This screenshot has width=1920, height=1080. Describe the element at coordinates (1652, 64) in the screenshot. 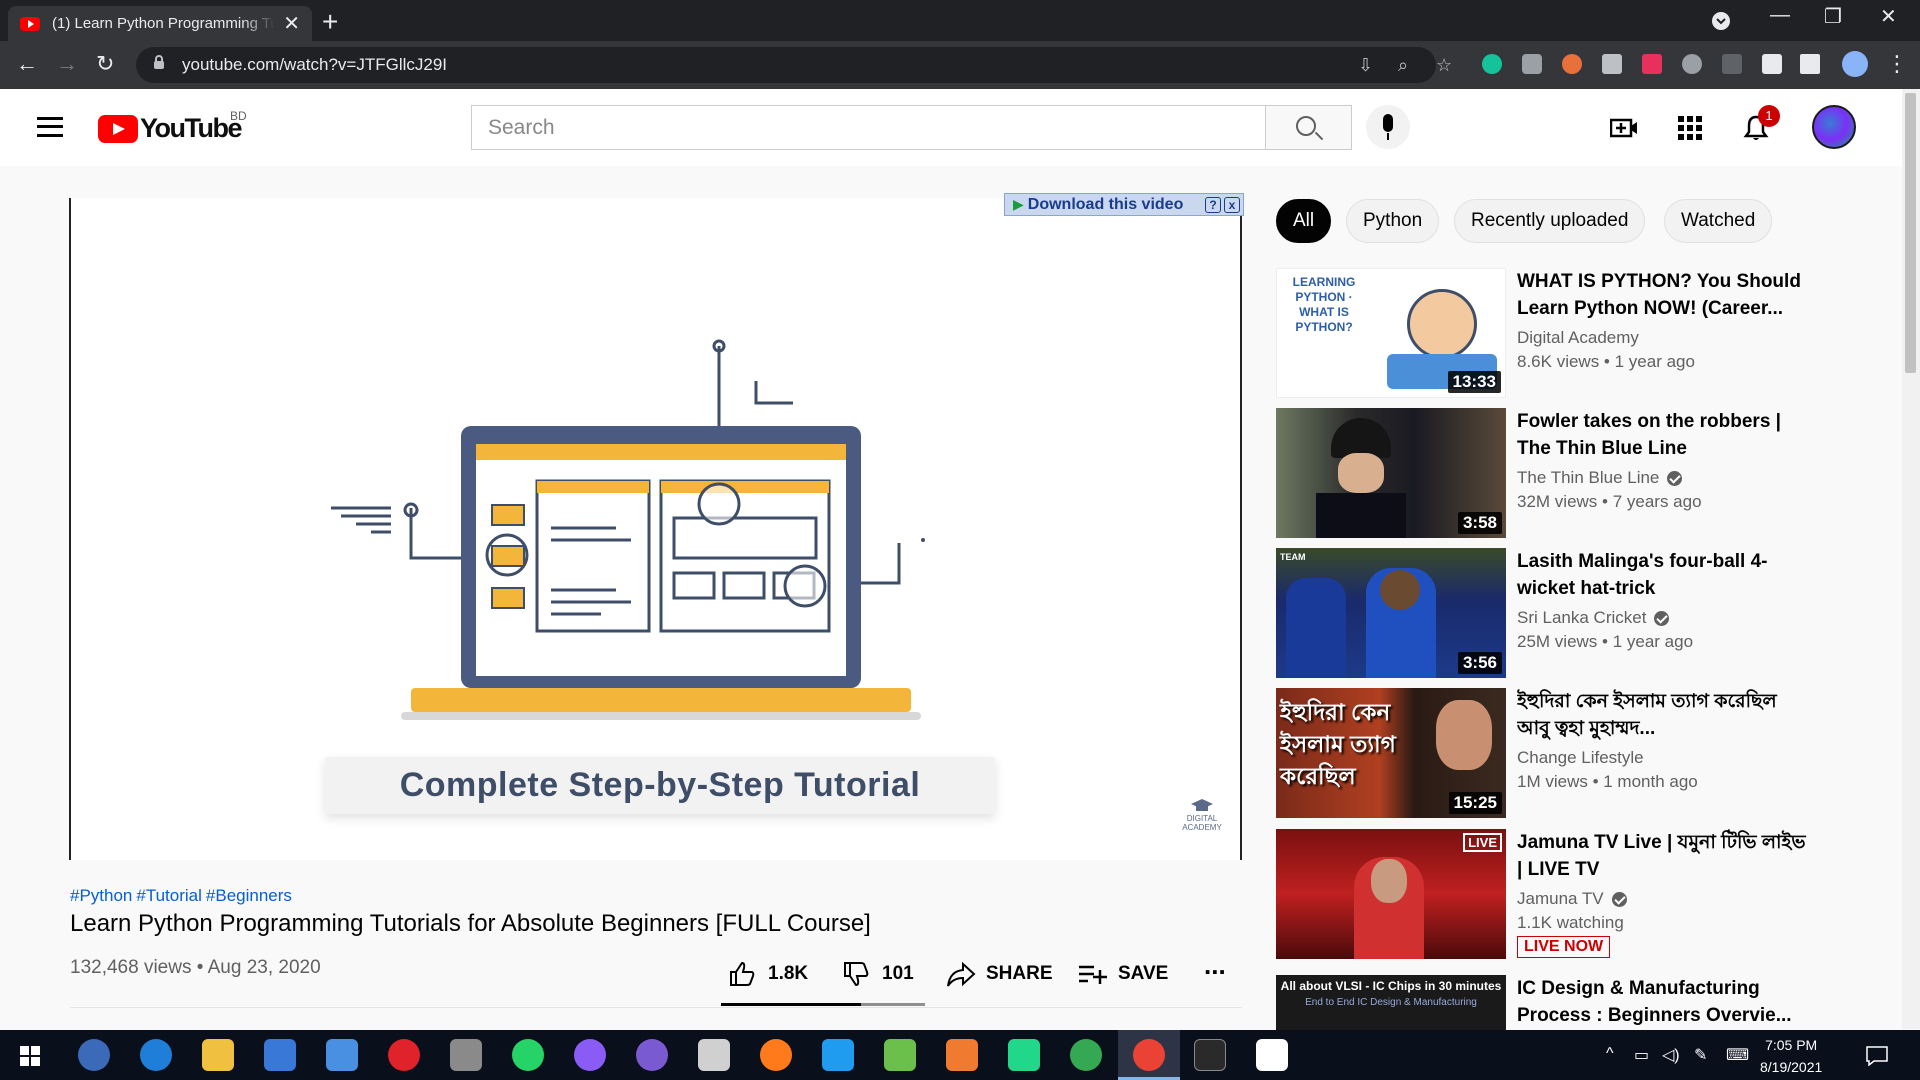

I see `video-extension-icon` at that location.